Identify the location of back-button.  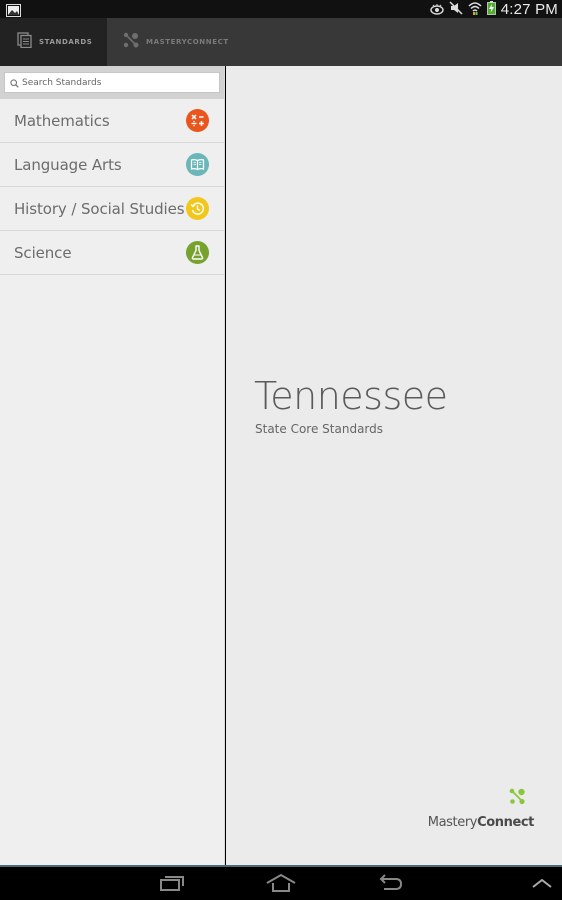
(390, 885).